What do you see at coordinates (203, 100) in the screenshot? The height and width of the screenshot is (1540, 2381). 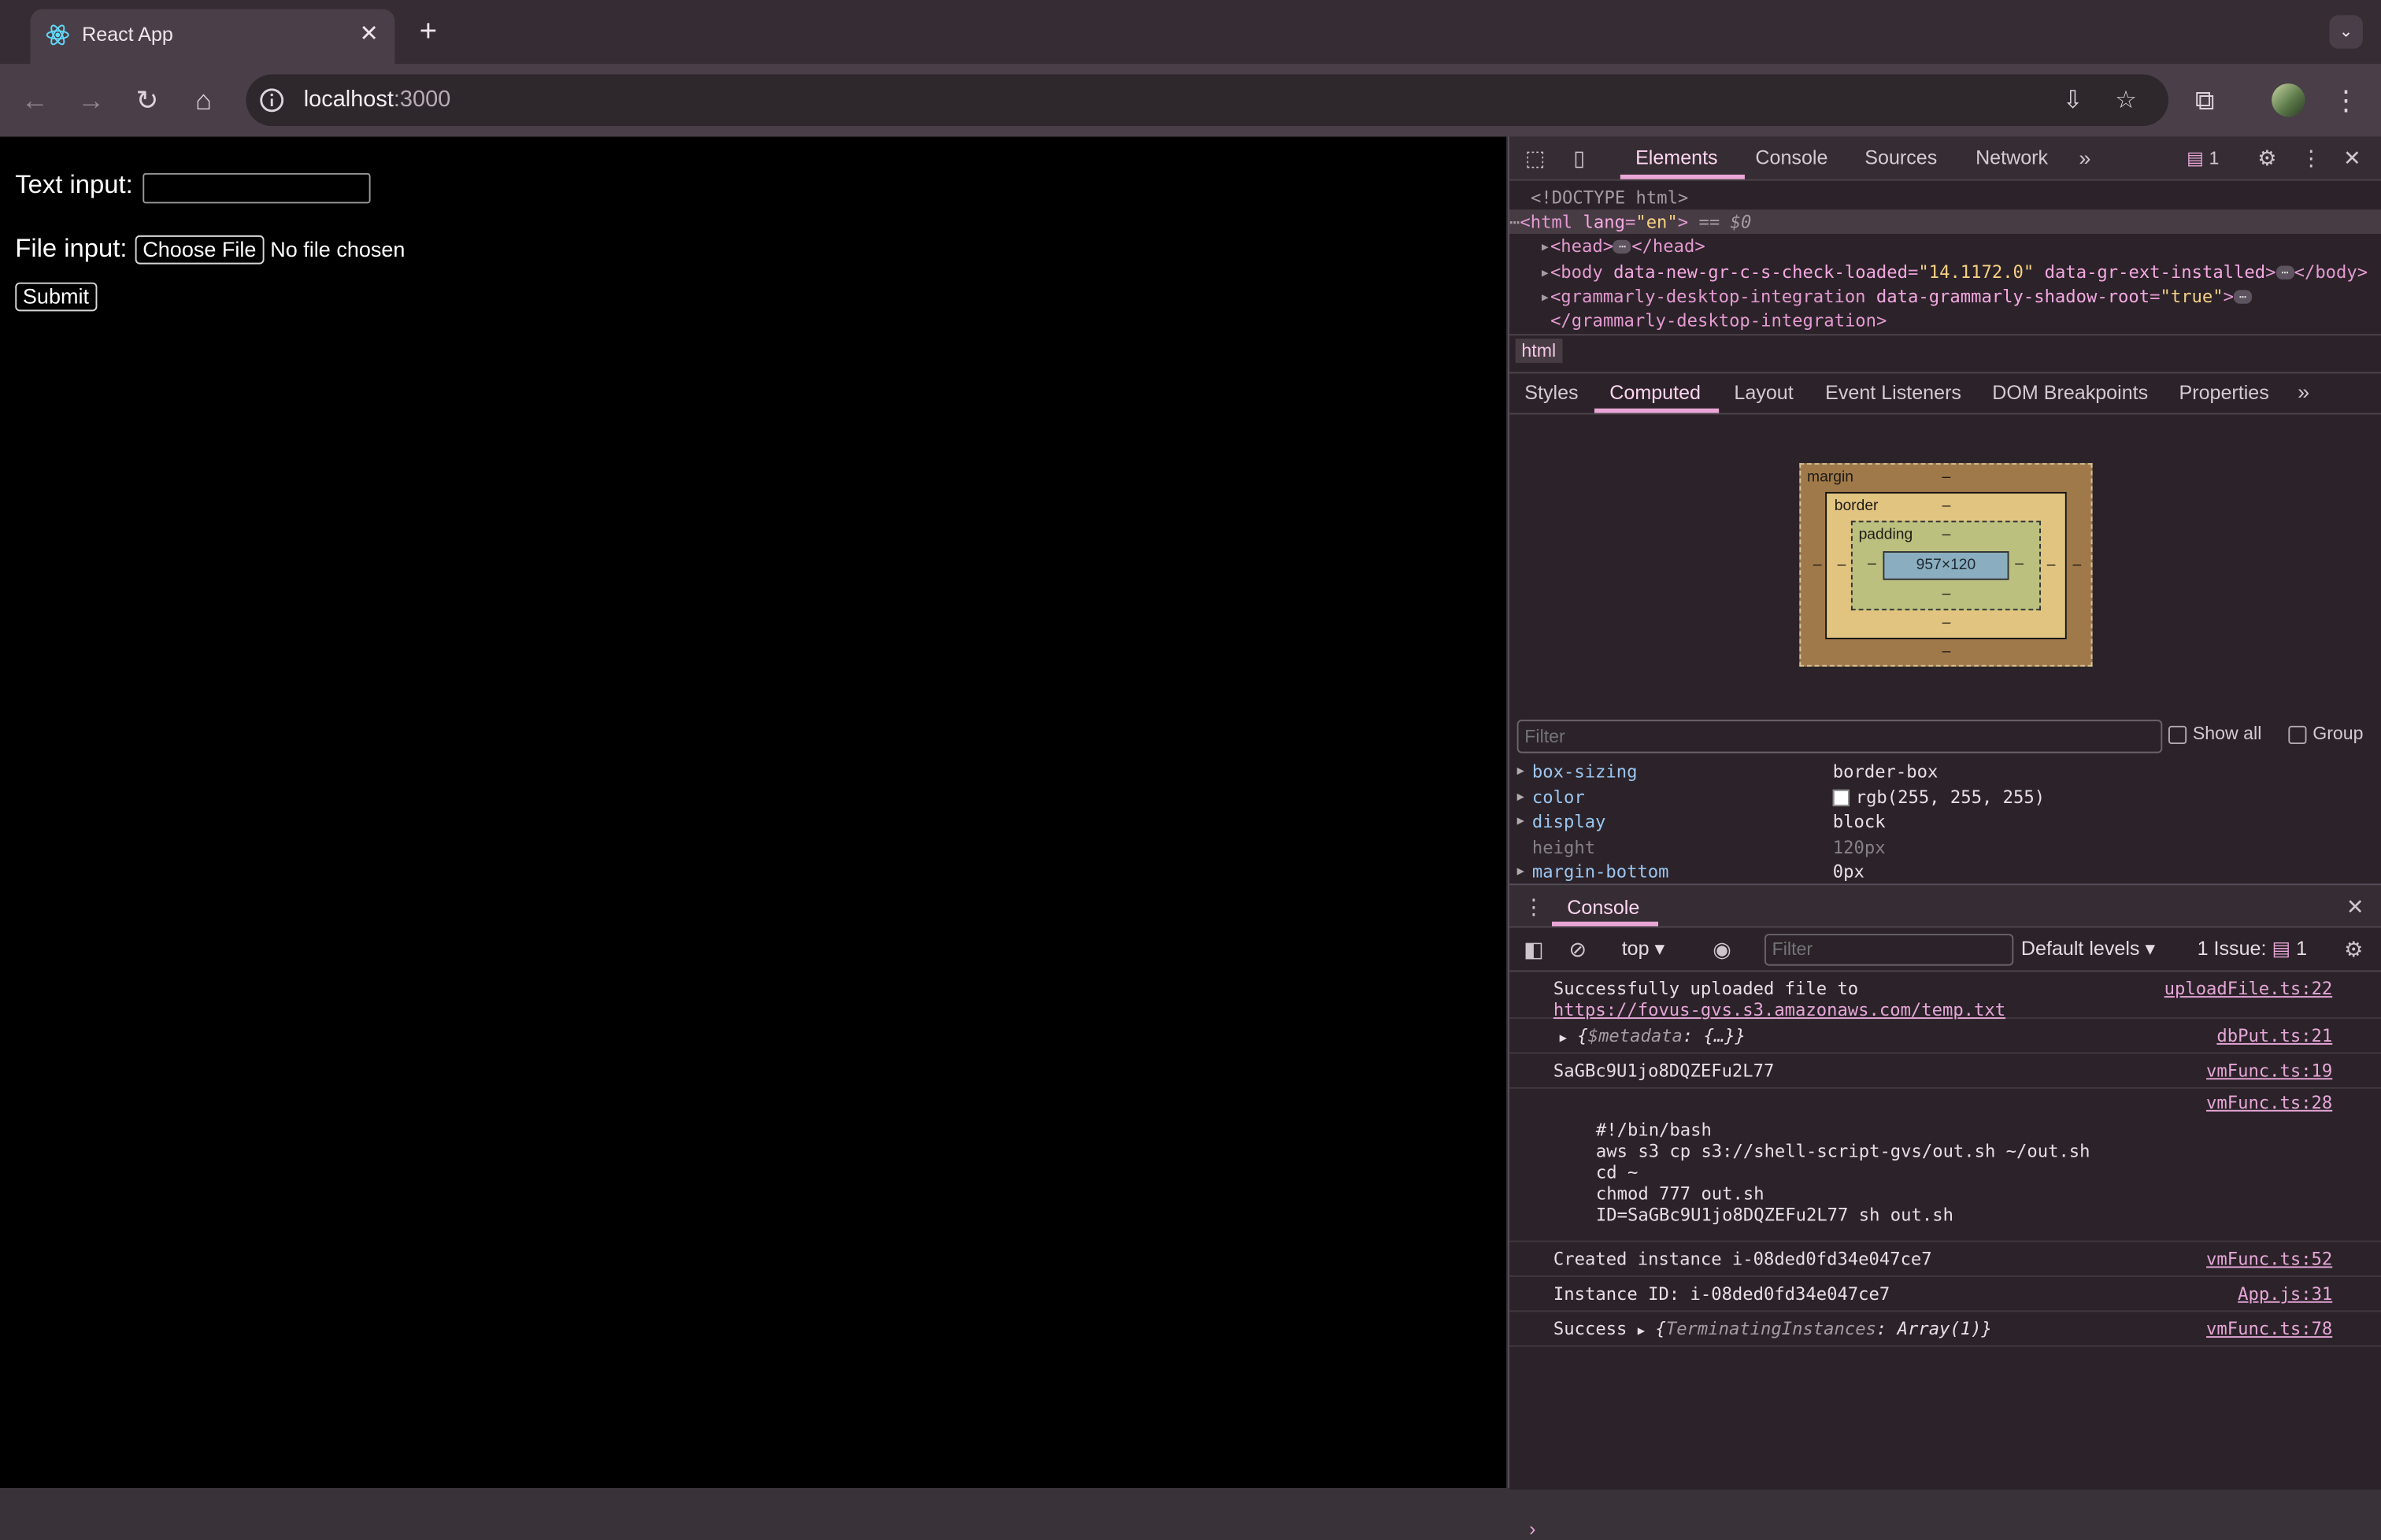 I see `home-icon: ⌂` at bounding box center [203, 100].